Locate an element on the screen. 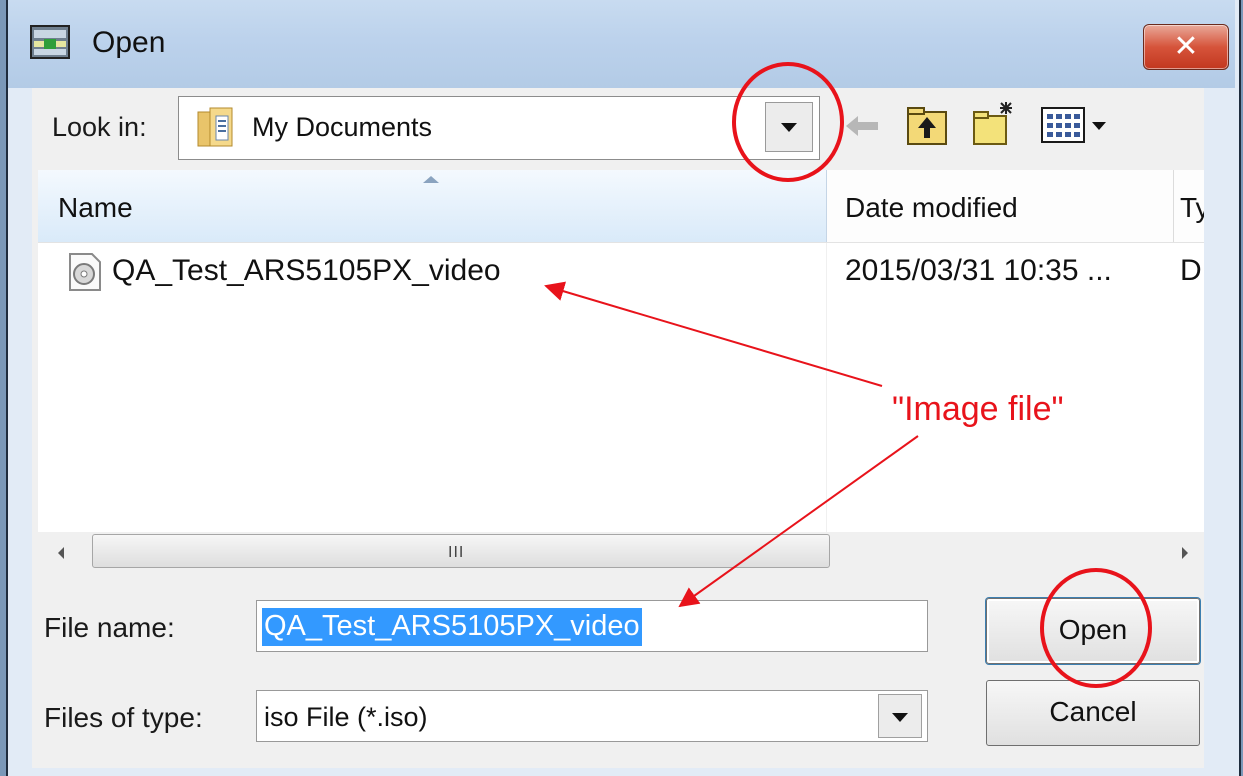  column-header-date-label: Date modified is located at coordinates (931, 207).